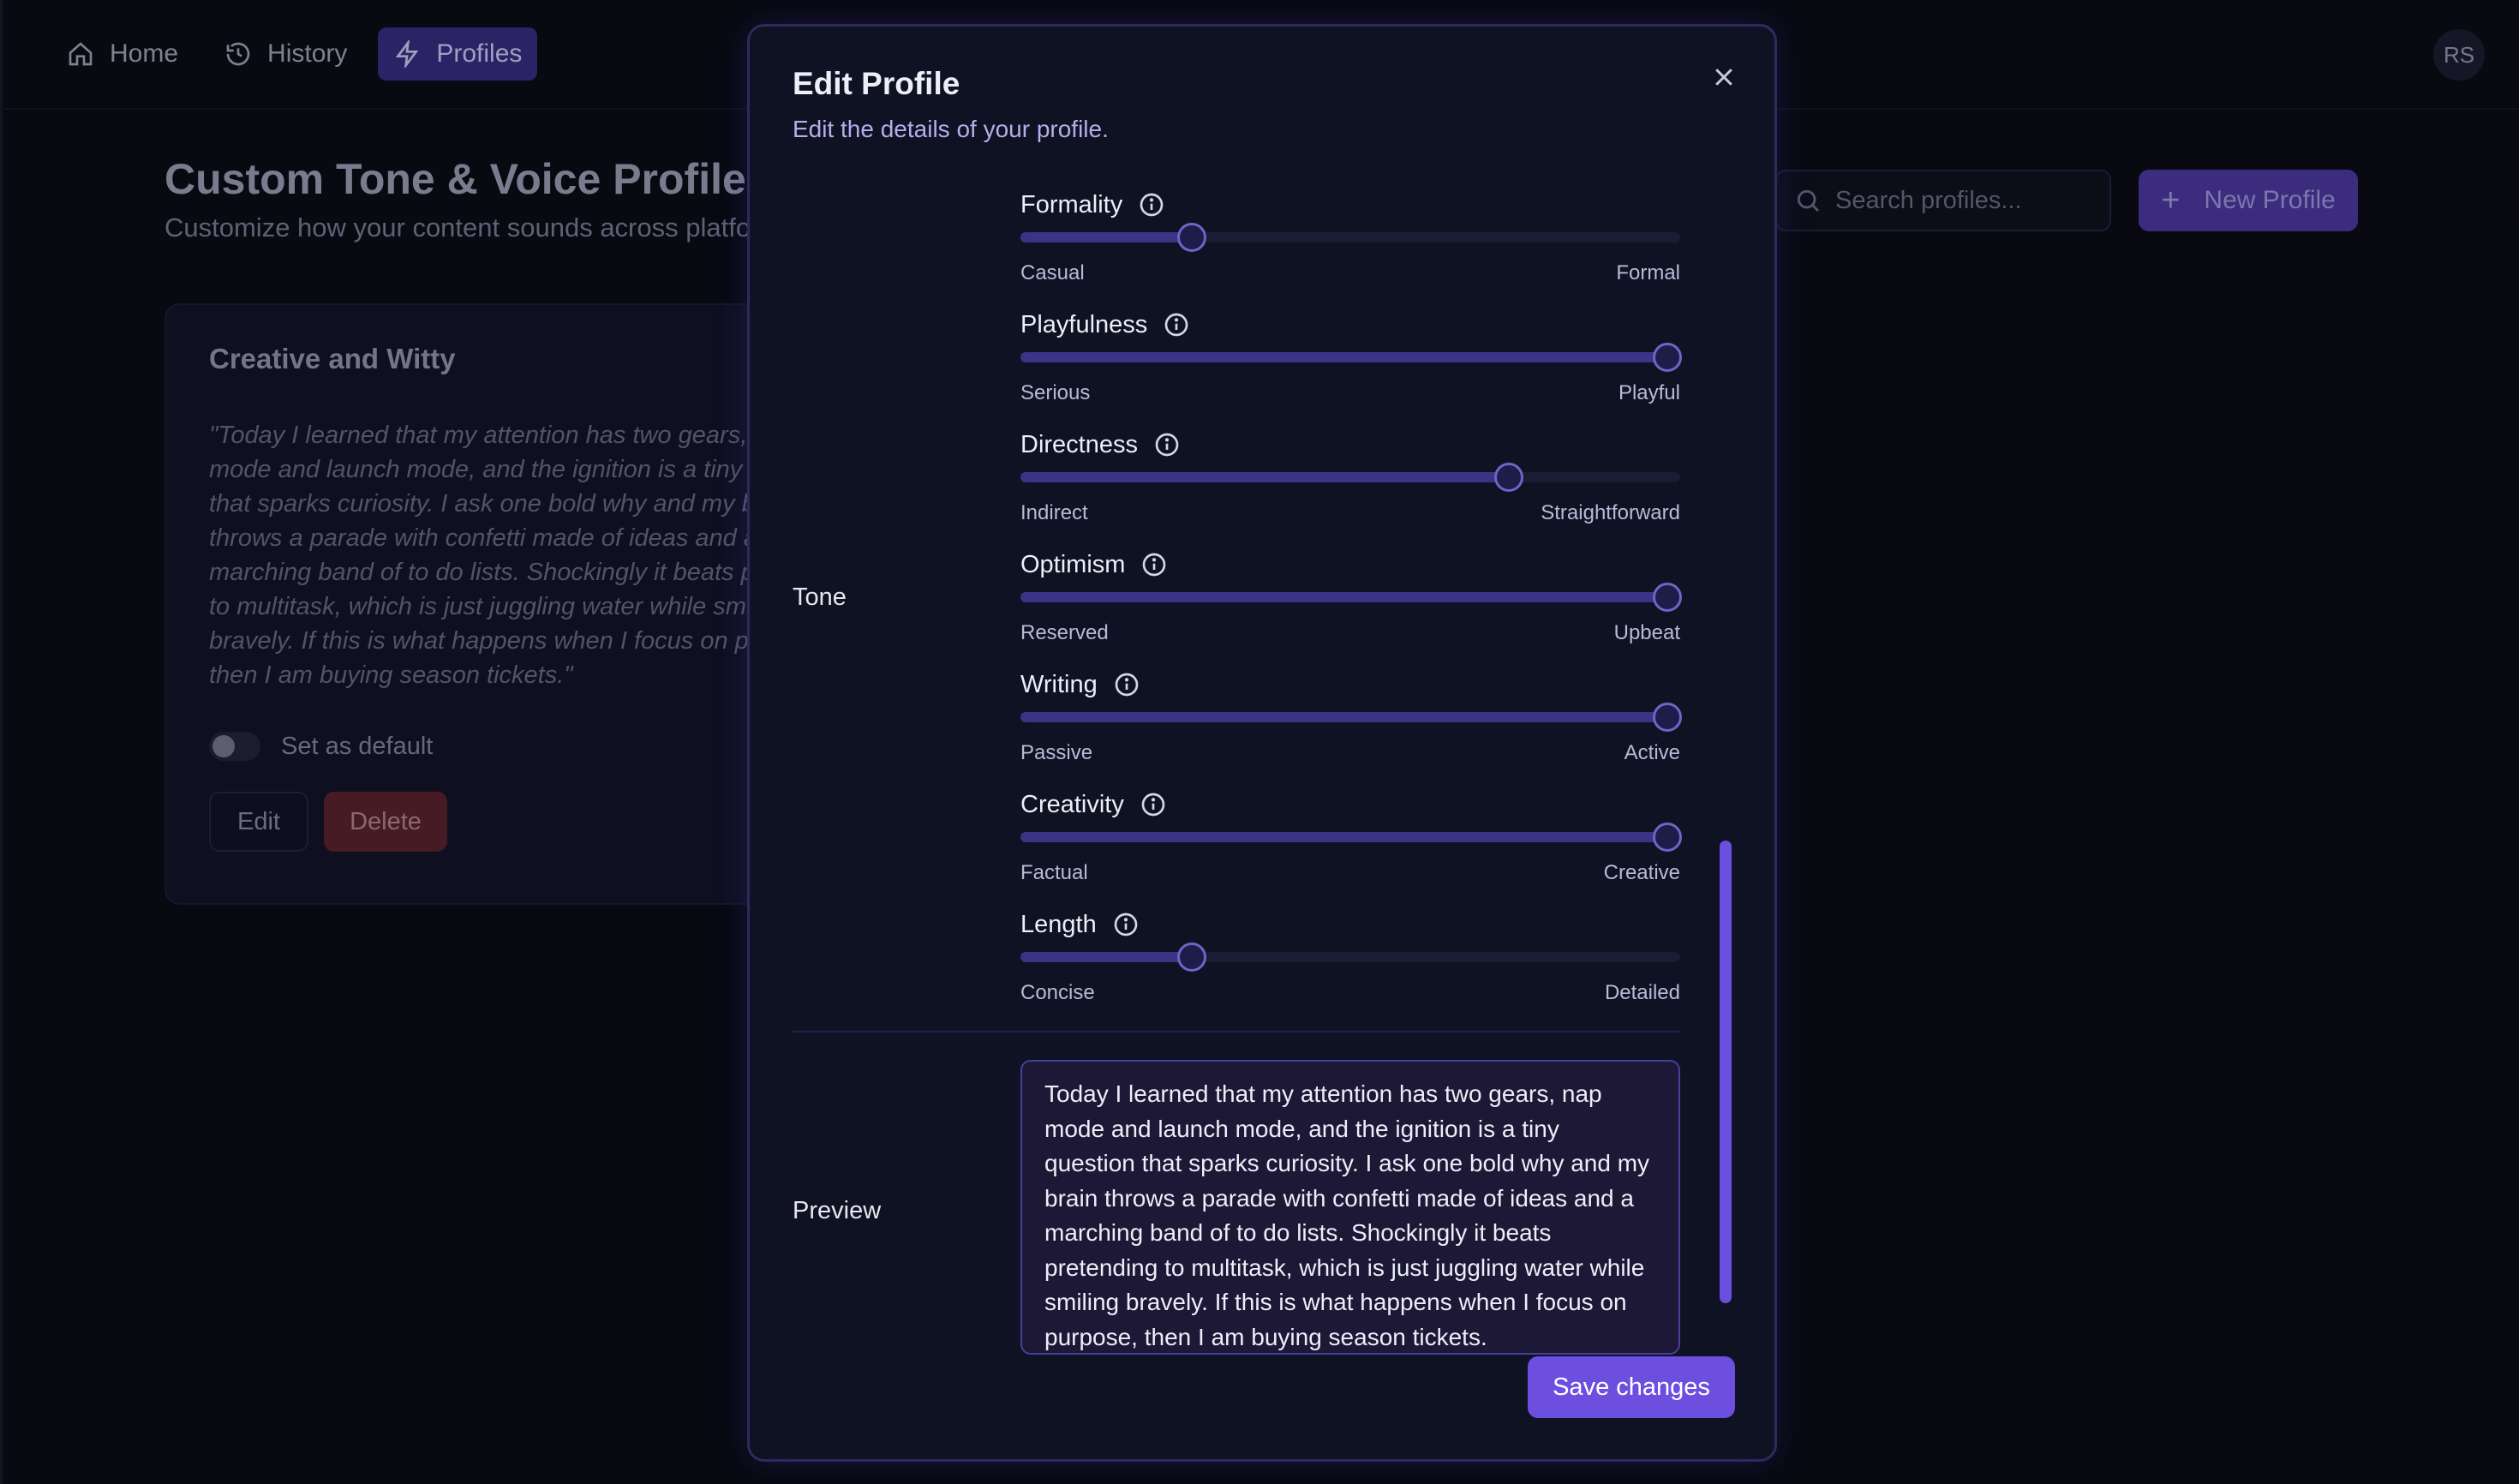 The image size is (2519, 1484). I want to click on slider-writing-label: Writing, so click(1059, 684).